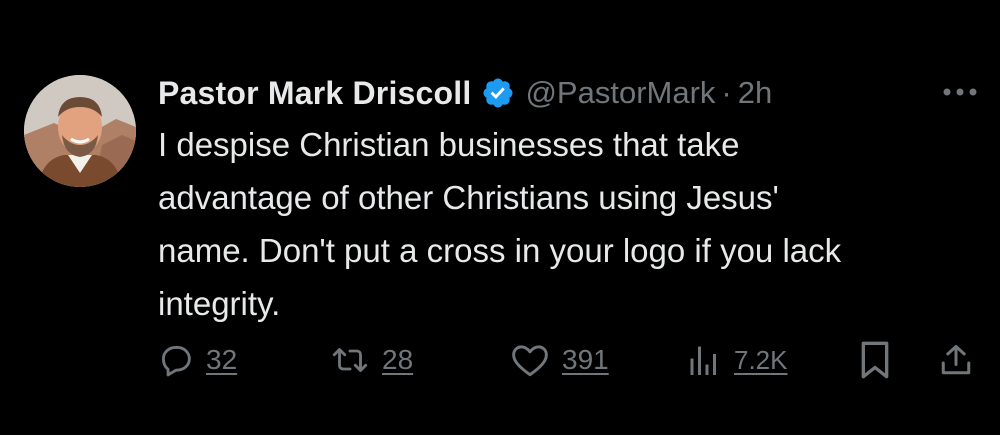 Image resolution: width=1000 pixels, height=435 pixels. Describe the element at coordinates (371, 360) in the screenshot. I see `repost-button: 28` at that location.